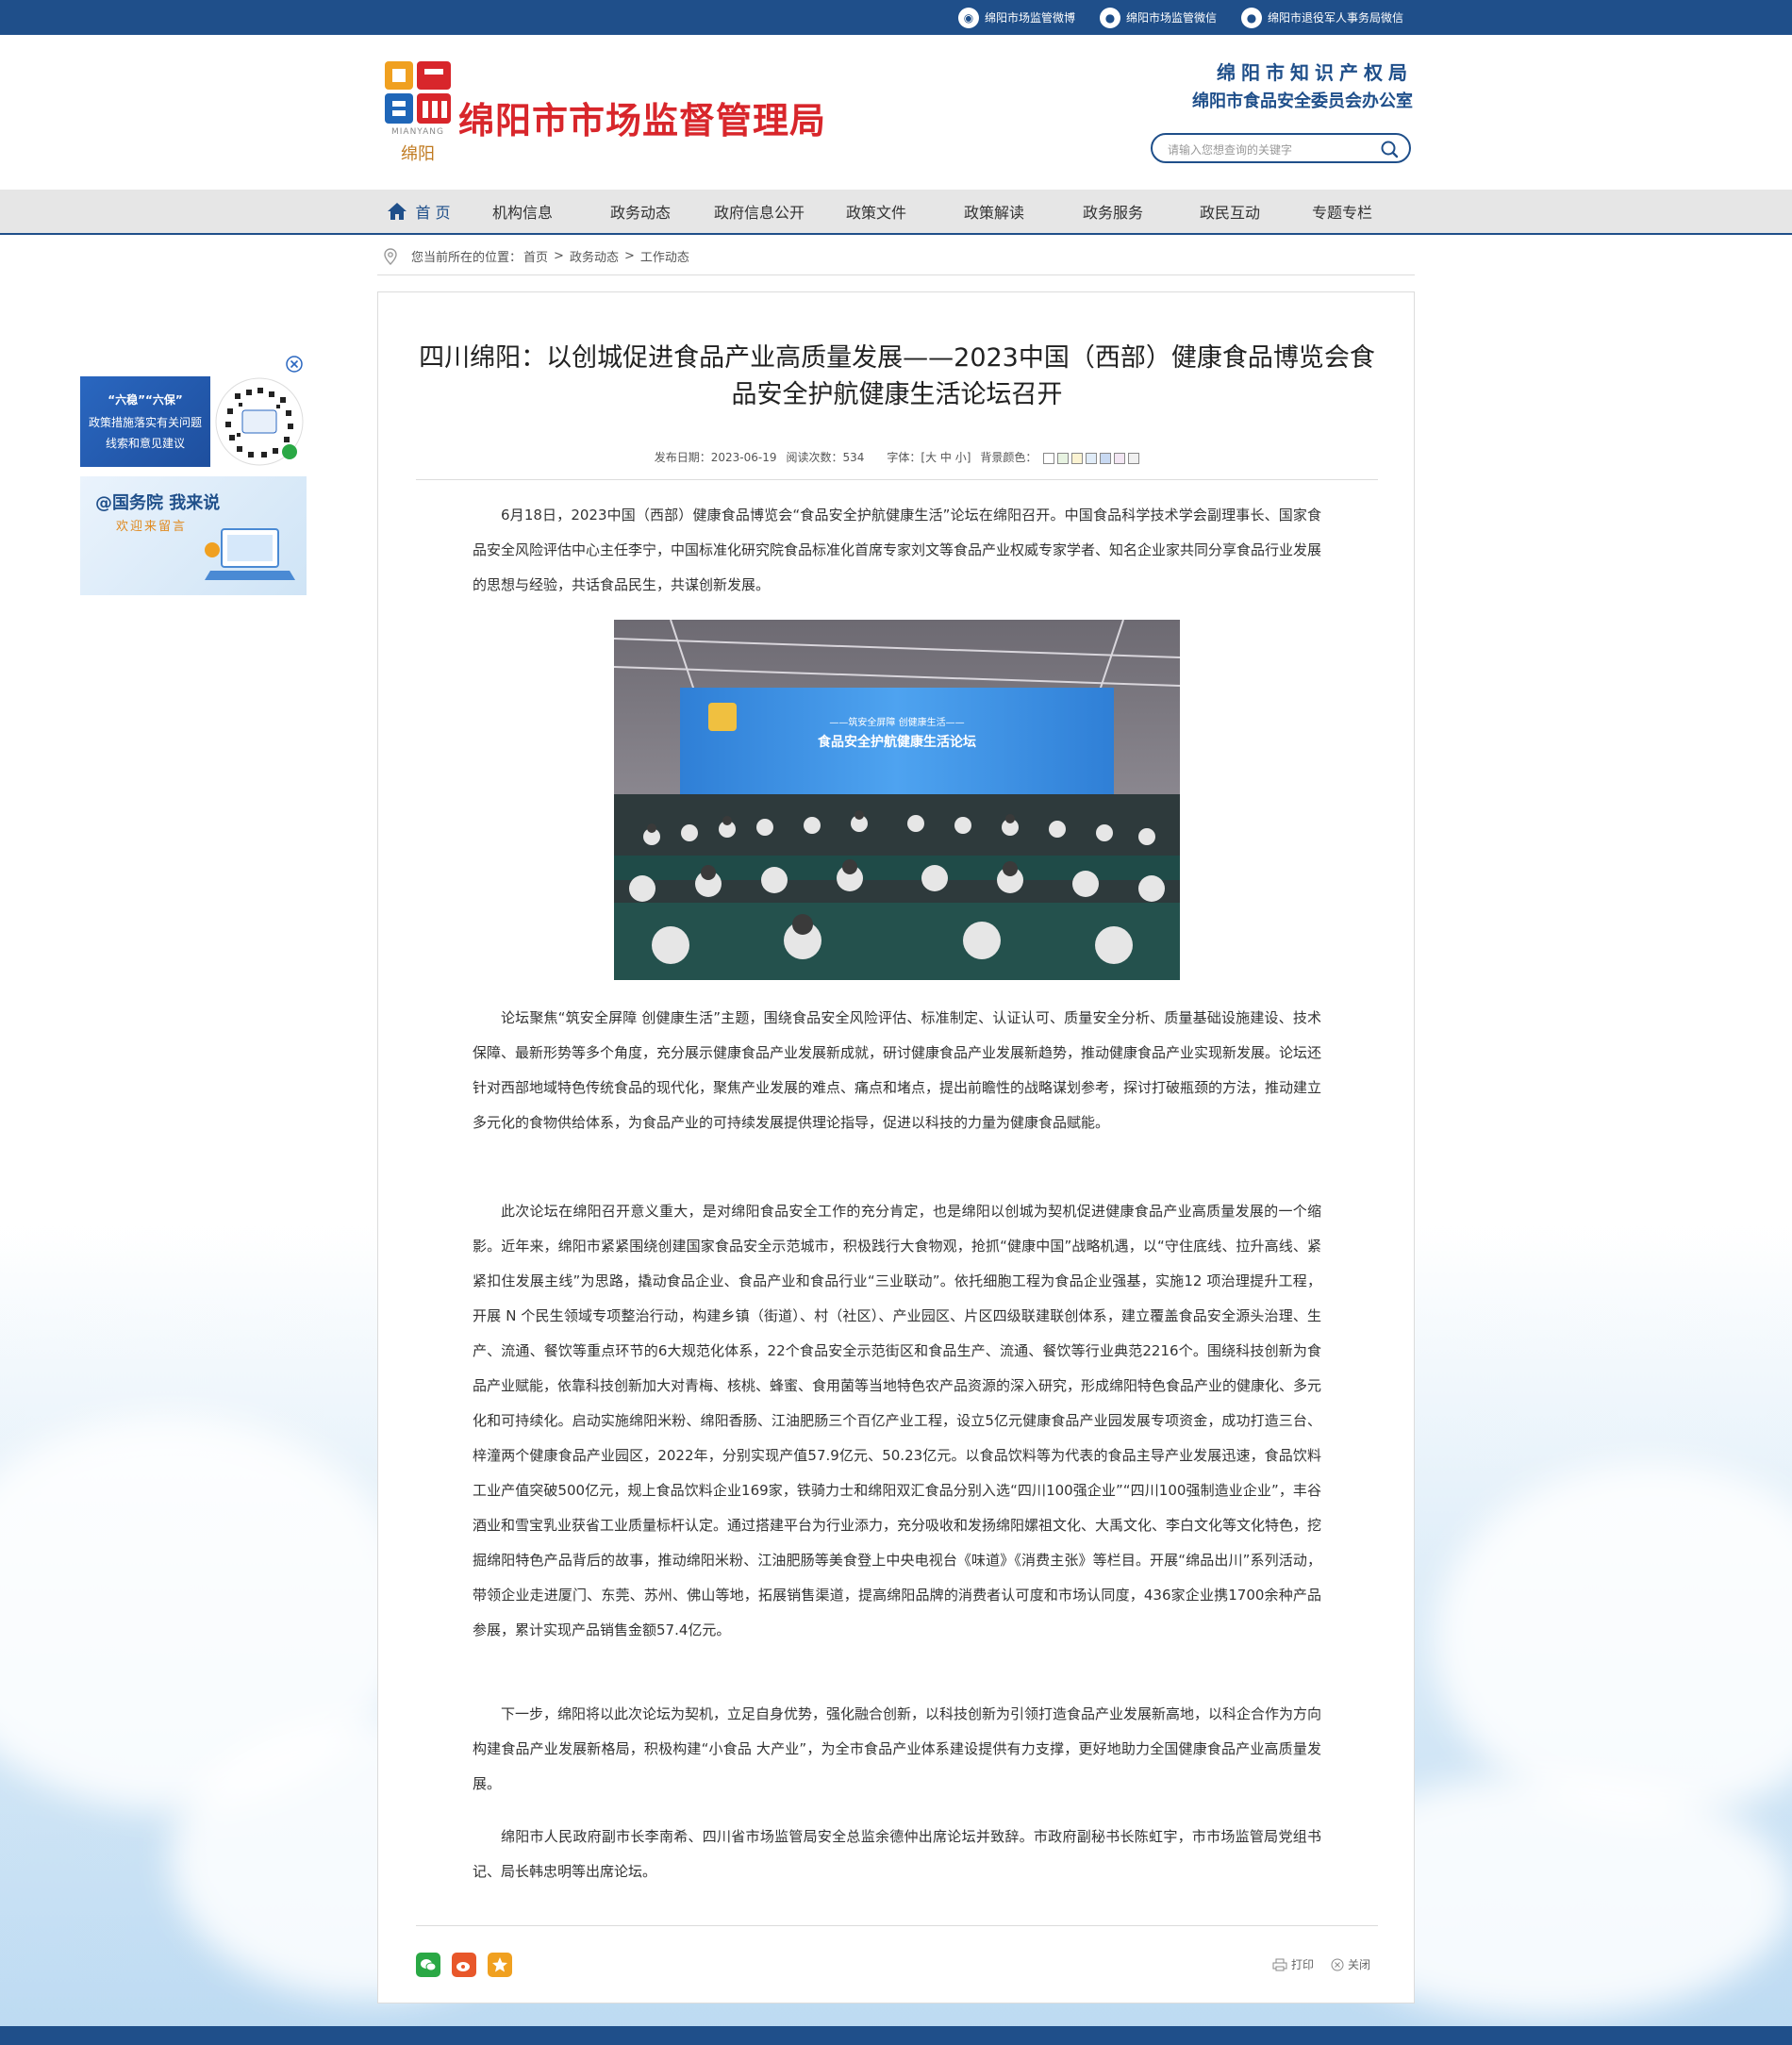 This screenshot has width=1792, height=2045. What do you see at coordinates (897, 1925) in the screenshot?
I see `divider` at bounding box center [897, 1925].